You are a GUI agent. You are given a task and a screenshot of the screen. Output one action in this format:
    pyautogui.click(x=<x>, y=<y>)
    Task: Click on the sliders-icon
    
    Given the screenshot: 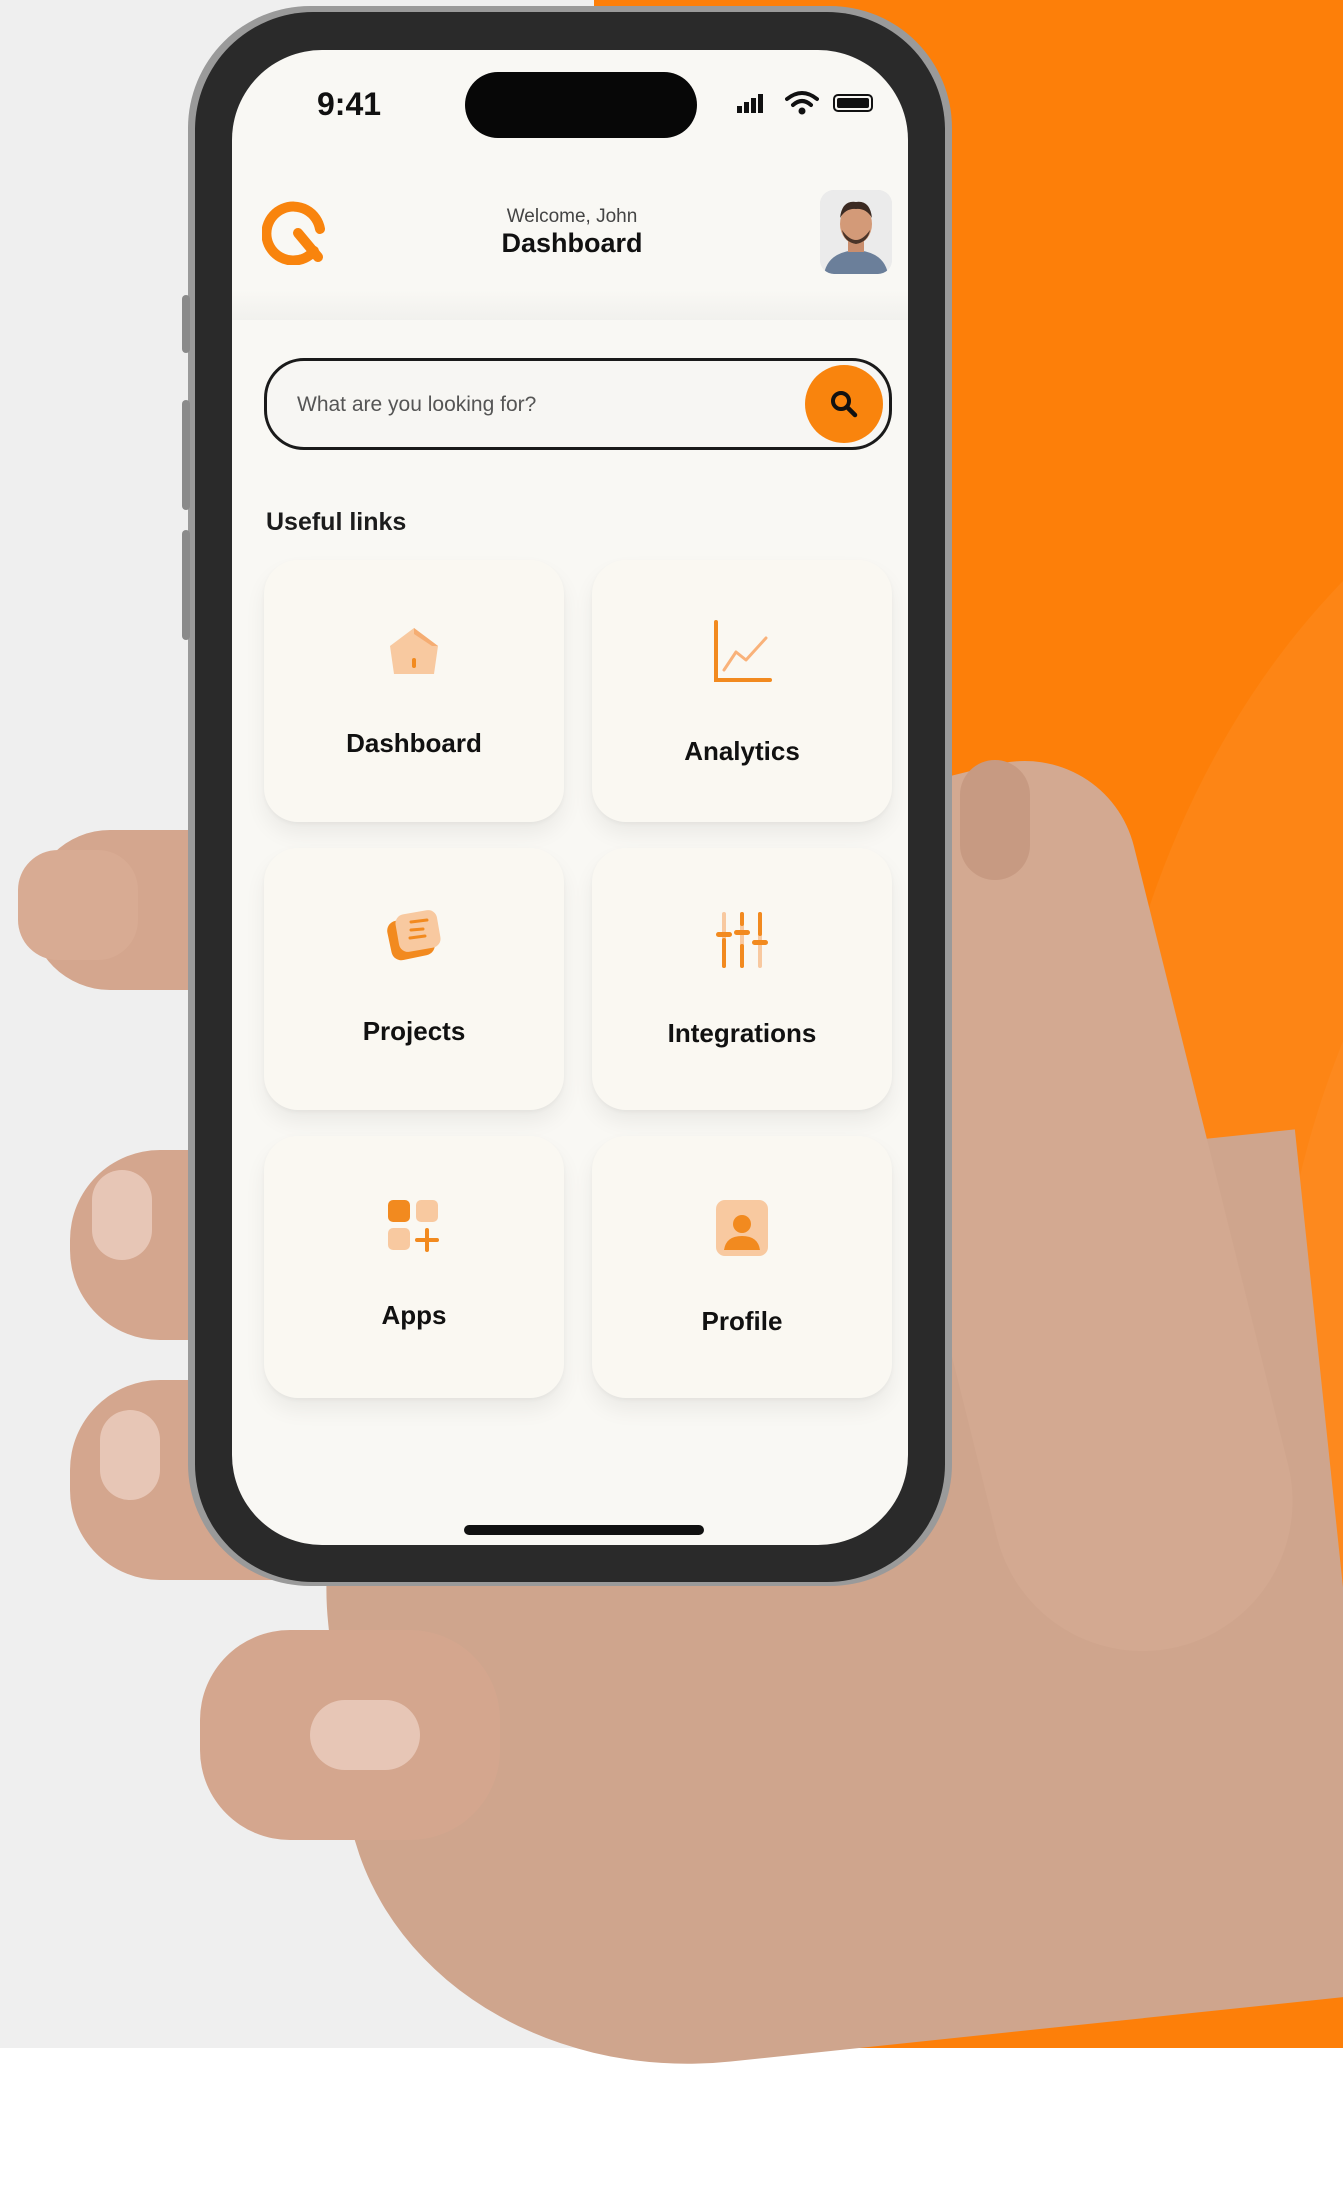 What is the action you would take?
    pyautogui.click(x=742, y=940)
    